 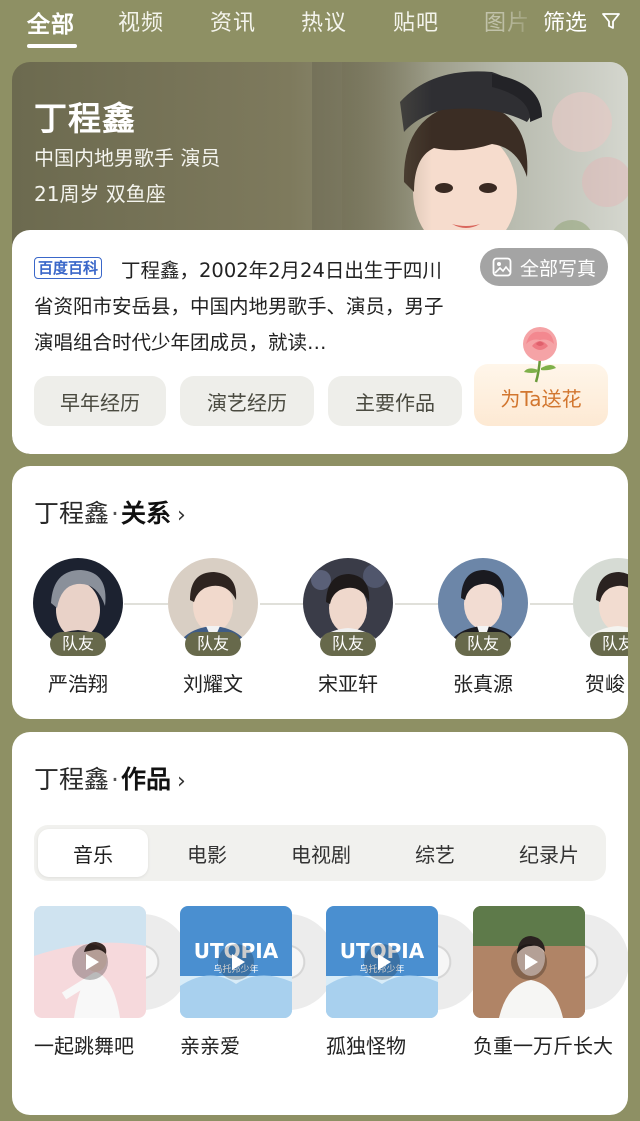 I want to click on tab-all: 全部, so click(x=51, y=22).